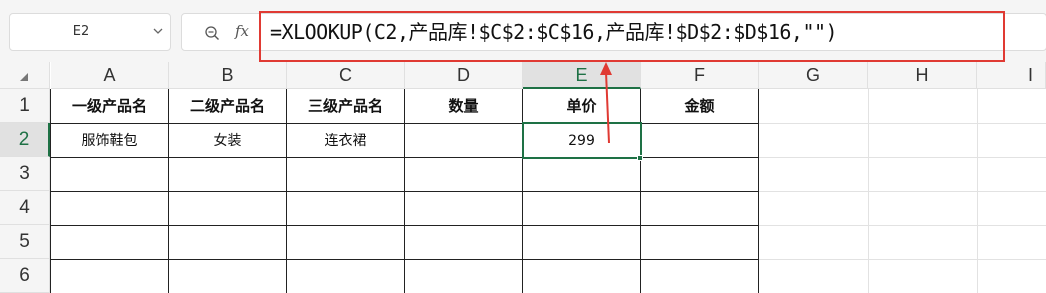 The width and height of the screenshot is (1046, 293). Describe the element at coordinates (582, 140) in the screenshot. I see `selected-cell-outline` at that location.